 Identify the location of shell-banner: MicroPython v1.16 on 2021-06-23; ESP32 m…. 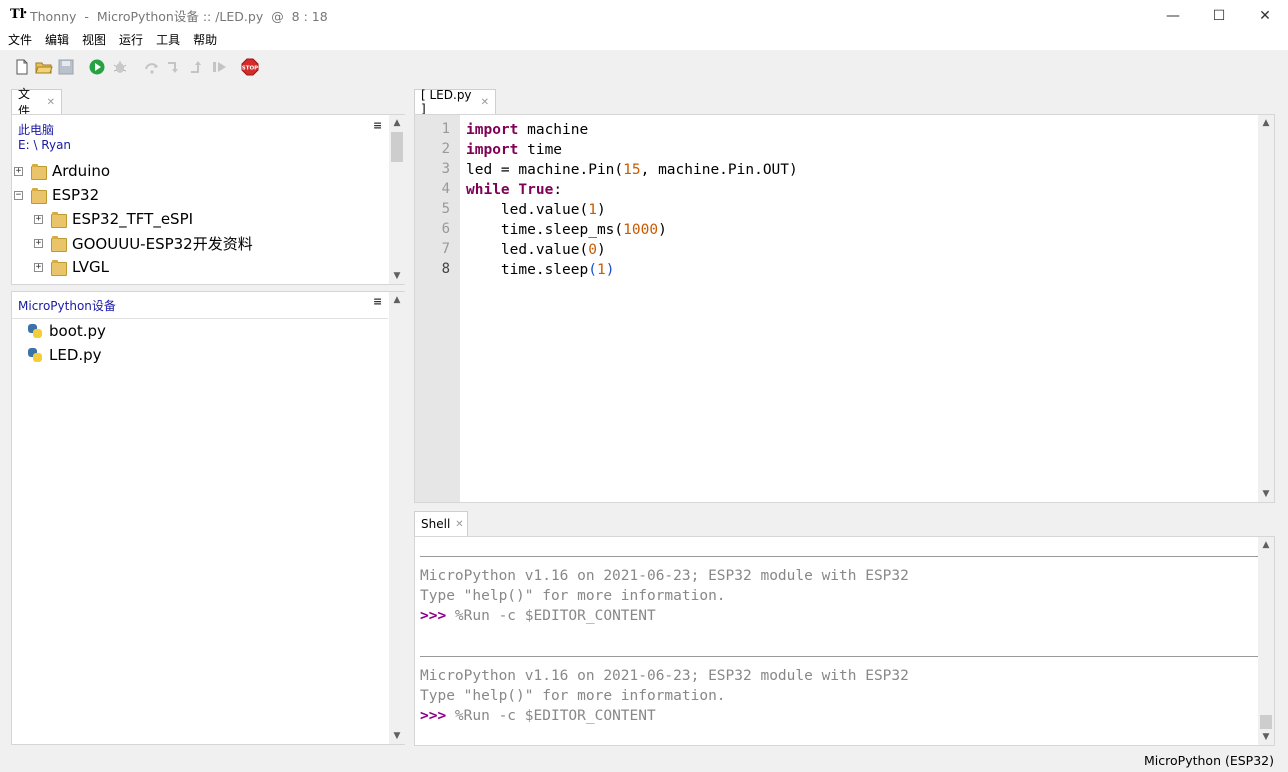
(664, 576).